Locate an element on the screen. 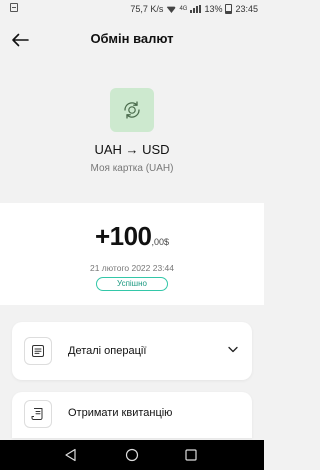 The width and height of the screenshot is (320, 470). chevron-down-icon is located at coordinates (233, 349).